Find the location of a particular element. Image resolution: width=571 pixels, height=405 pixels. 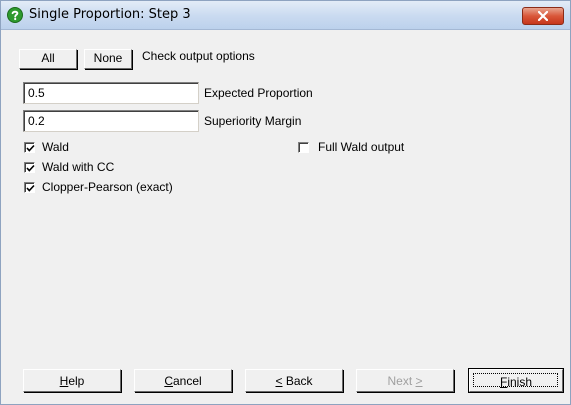

help-button-label: Help is located at coordinates (72, 381).